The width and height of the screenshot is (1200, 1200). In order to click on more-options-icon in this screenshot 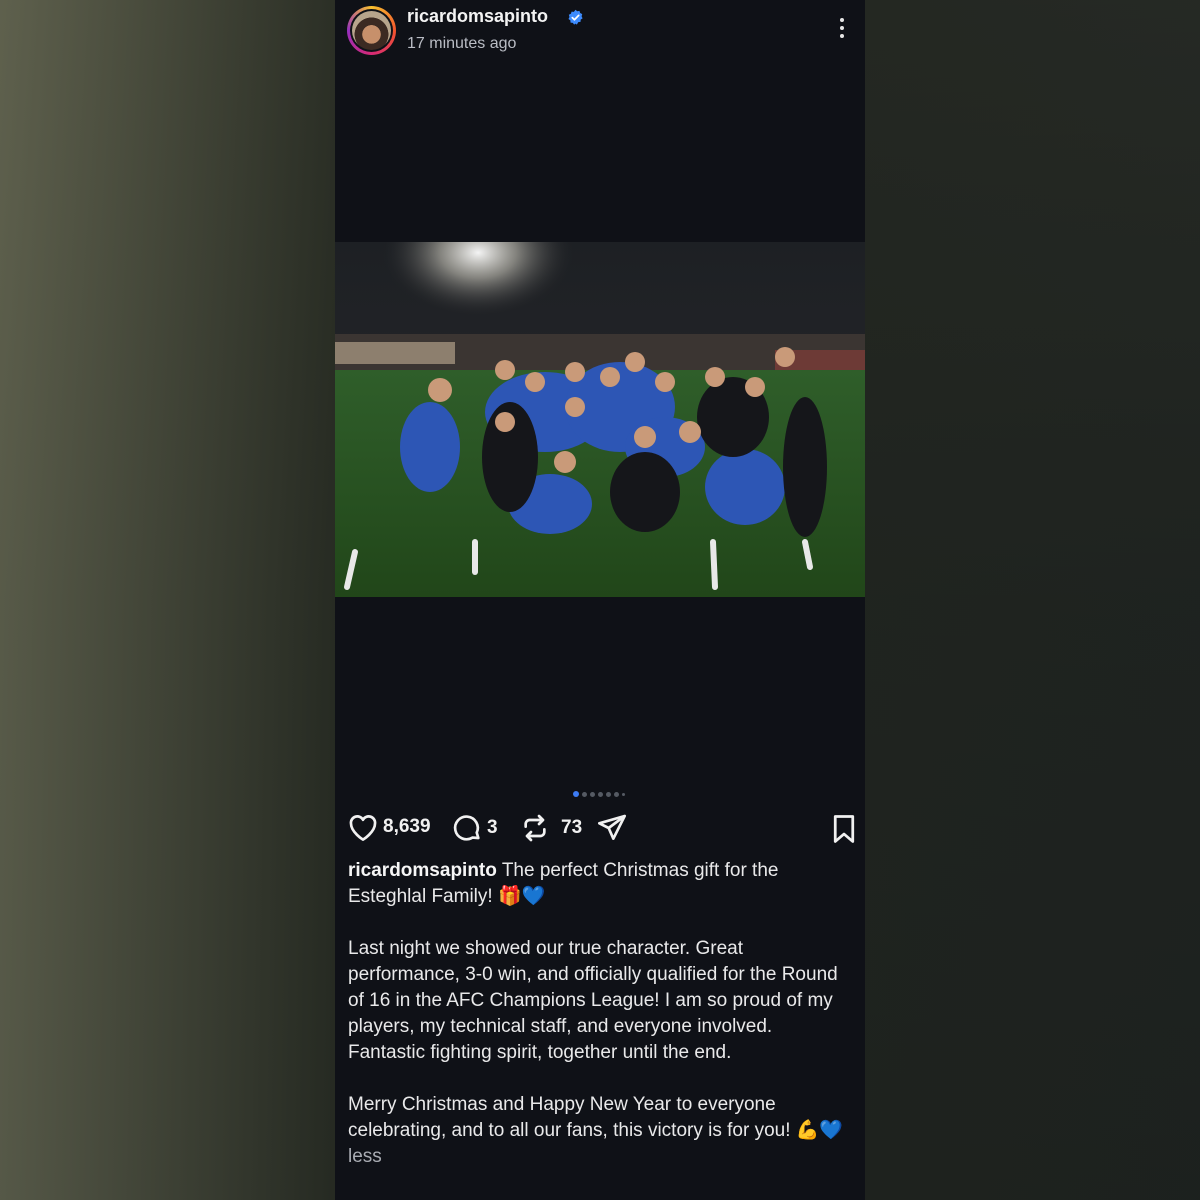, I will do `click(842, 29)`.